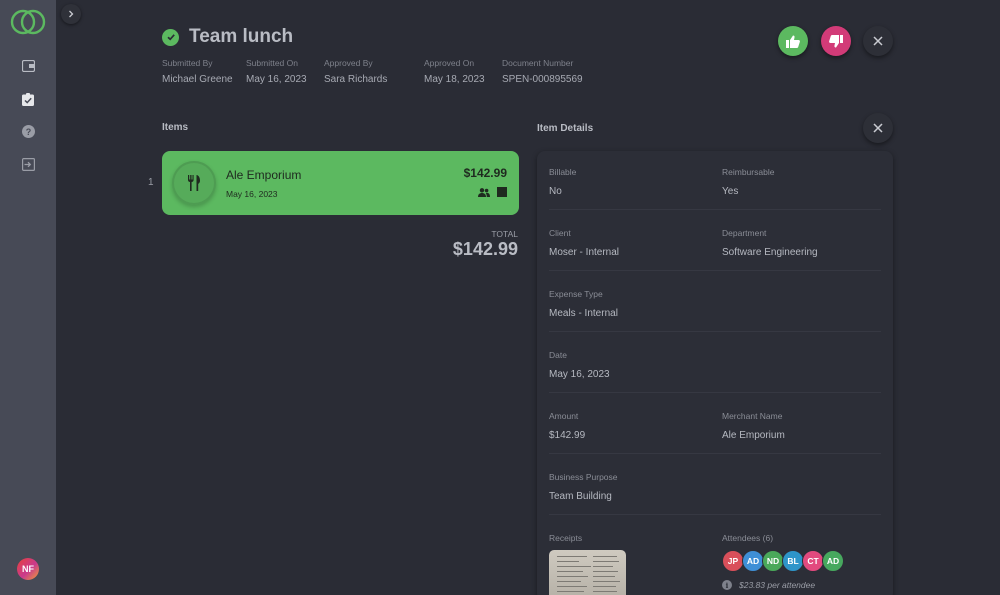 Image resolution: width=1000 pixels, height=595 pixels. I want to click on field-value: No, so click(555, 191).